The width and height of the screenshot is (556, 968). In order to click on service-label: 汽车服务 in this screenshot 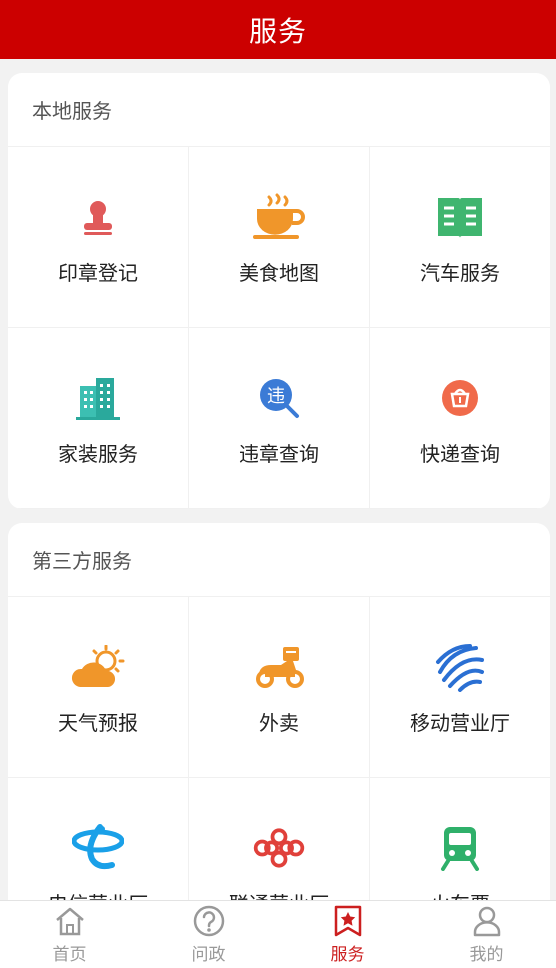, I will do `click(460, 272)`.